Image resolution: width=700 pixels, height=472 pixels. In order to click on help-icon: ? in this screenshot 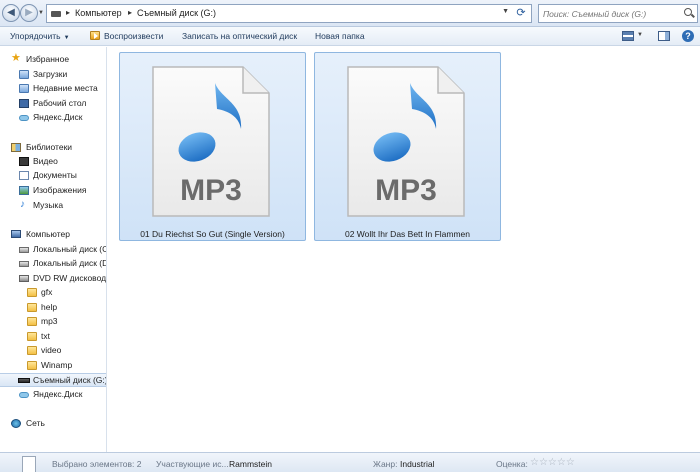, I will do `click(688, 36)`.